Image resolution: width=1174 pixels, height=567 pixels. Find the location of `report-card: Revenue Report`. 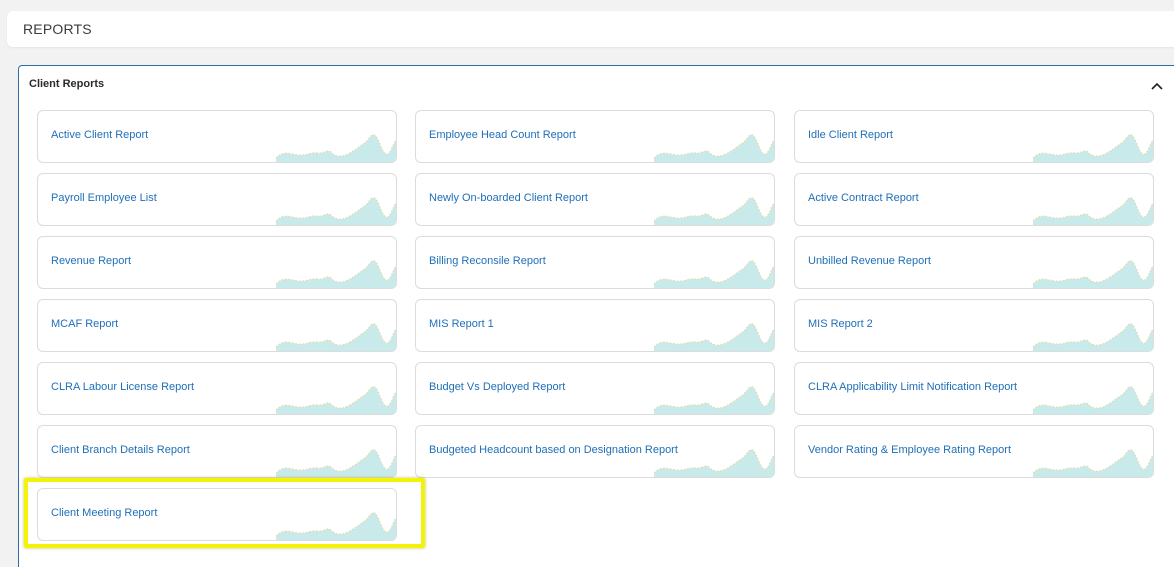

report-card: Revenue Report is located at coordinates (217, 262).